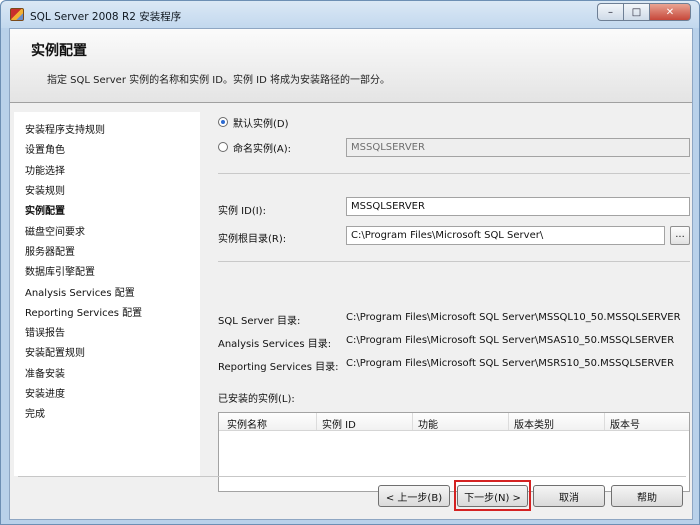 This screenshot has height=525, width=700. Describe the element at coordinates (569, 496) in the screenshot. I see `cancel-button: 取消` at that location.